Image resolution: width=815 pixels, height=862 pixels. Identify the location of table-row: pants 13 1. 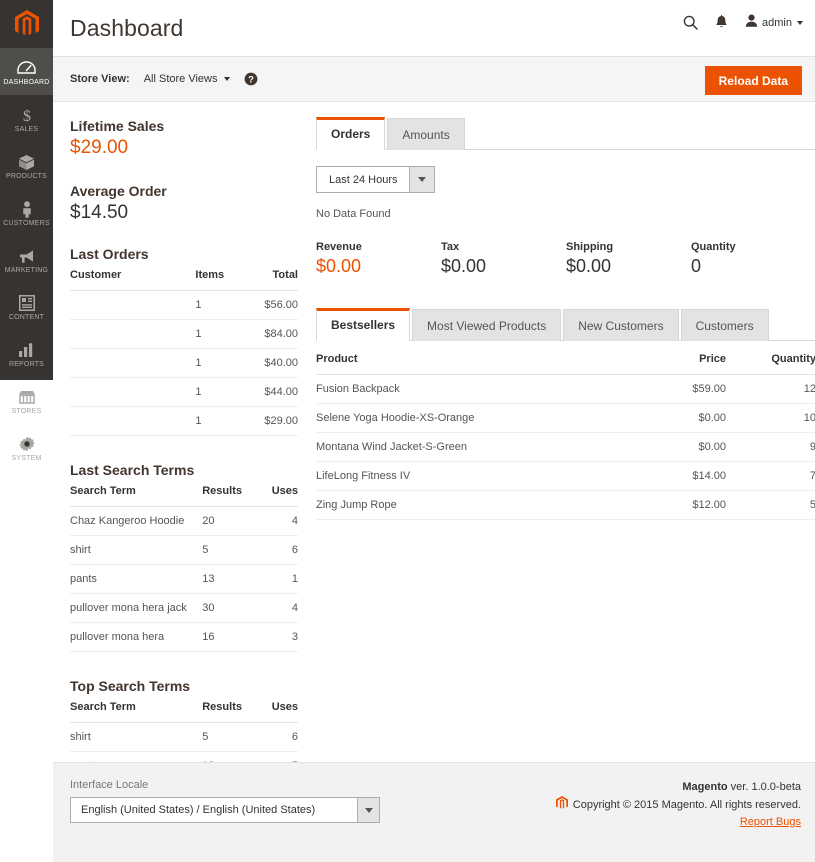
(184, 579).